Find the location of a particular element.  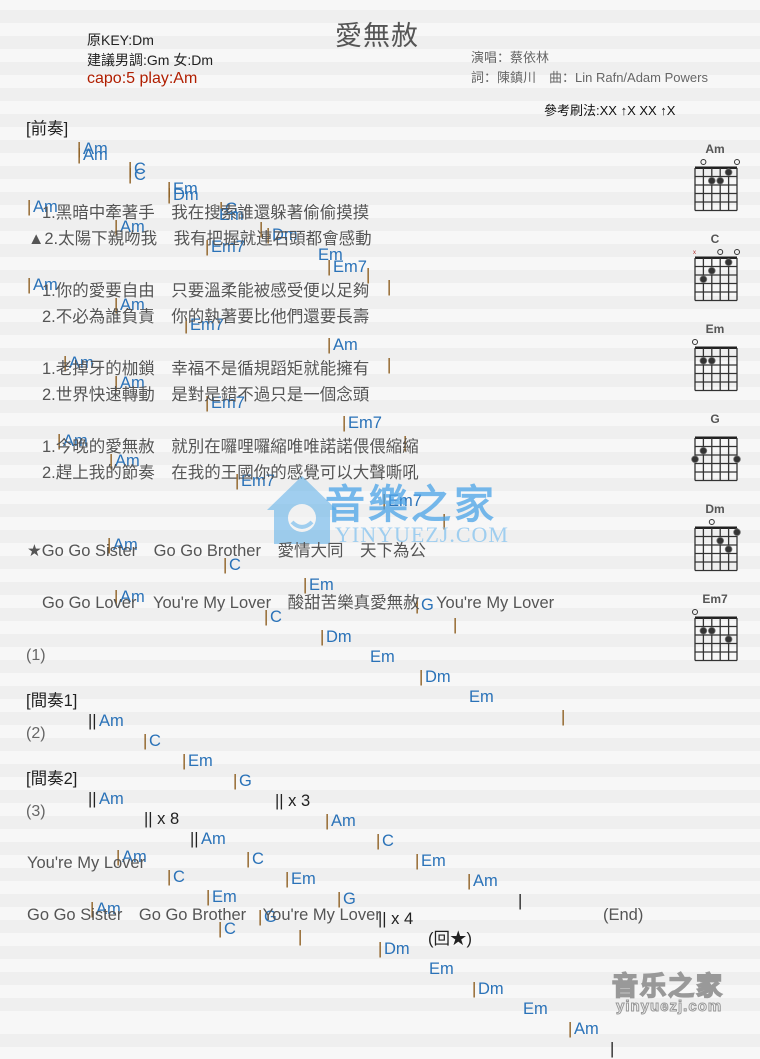

verse-chords-3: | Am | Am | Em7 | Em7 | is located at coordinates (210, 392).